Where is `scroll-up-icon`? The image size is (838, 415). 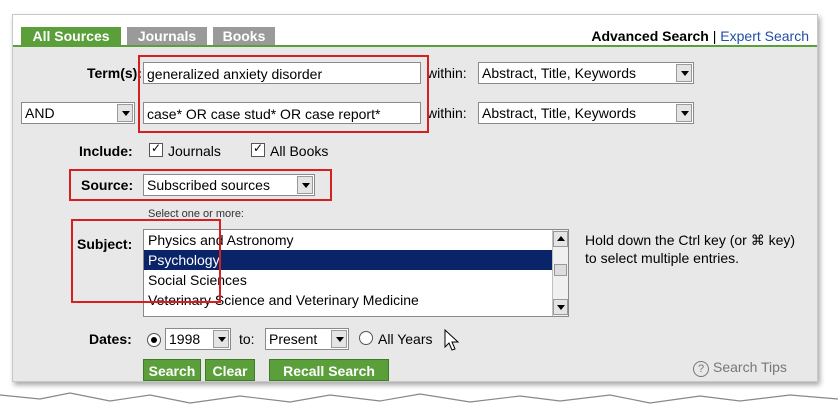 scroll-up-icon is located at coordinates (560, 239).